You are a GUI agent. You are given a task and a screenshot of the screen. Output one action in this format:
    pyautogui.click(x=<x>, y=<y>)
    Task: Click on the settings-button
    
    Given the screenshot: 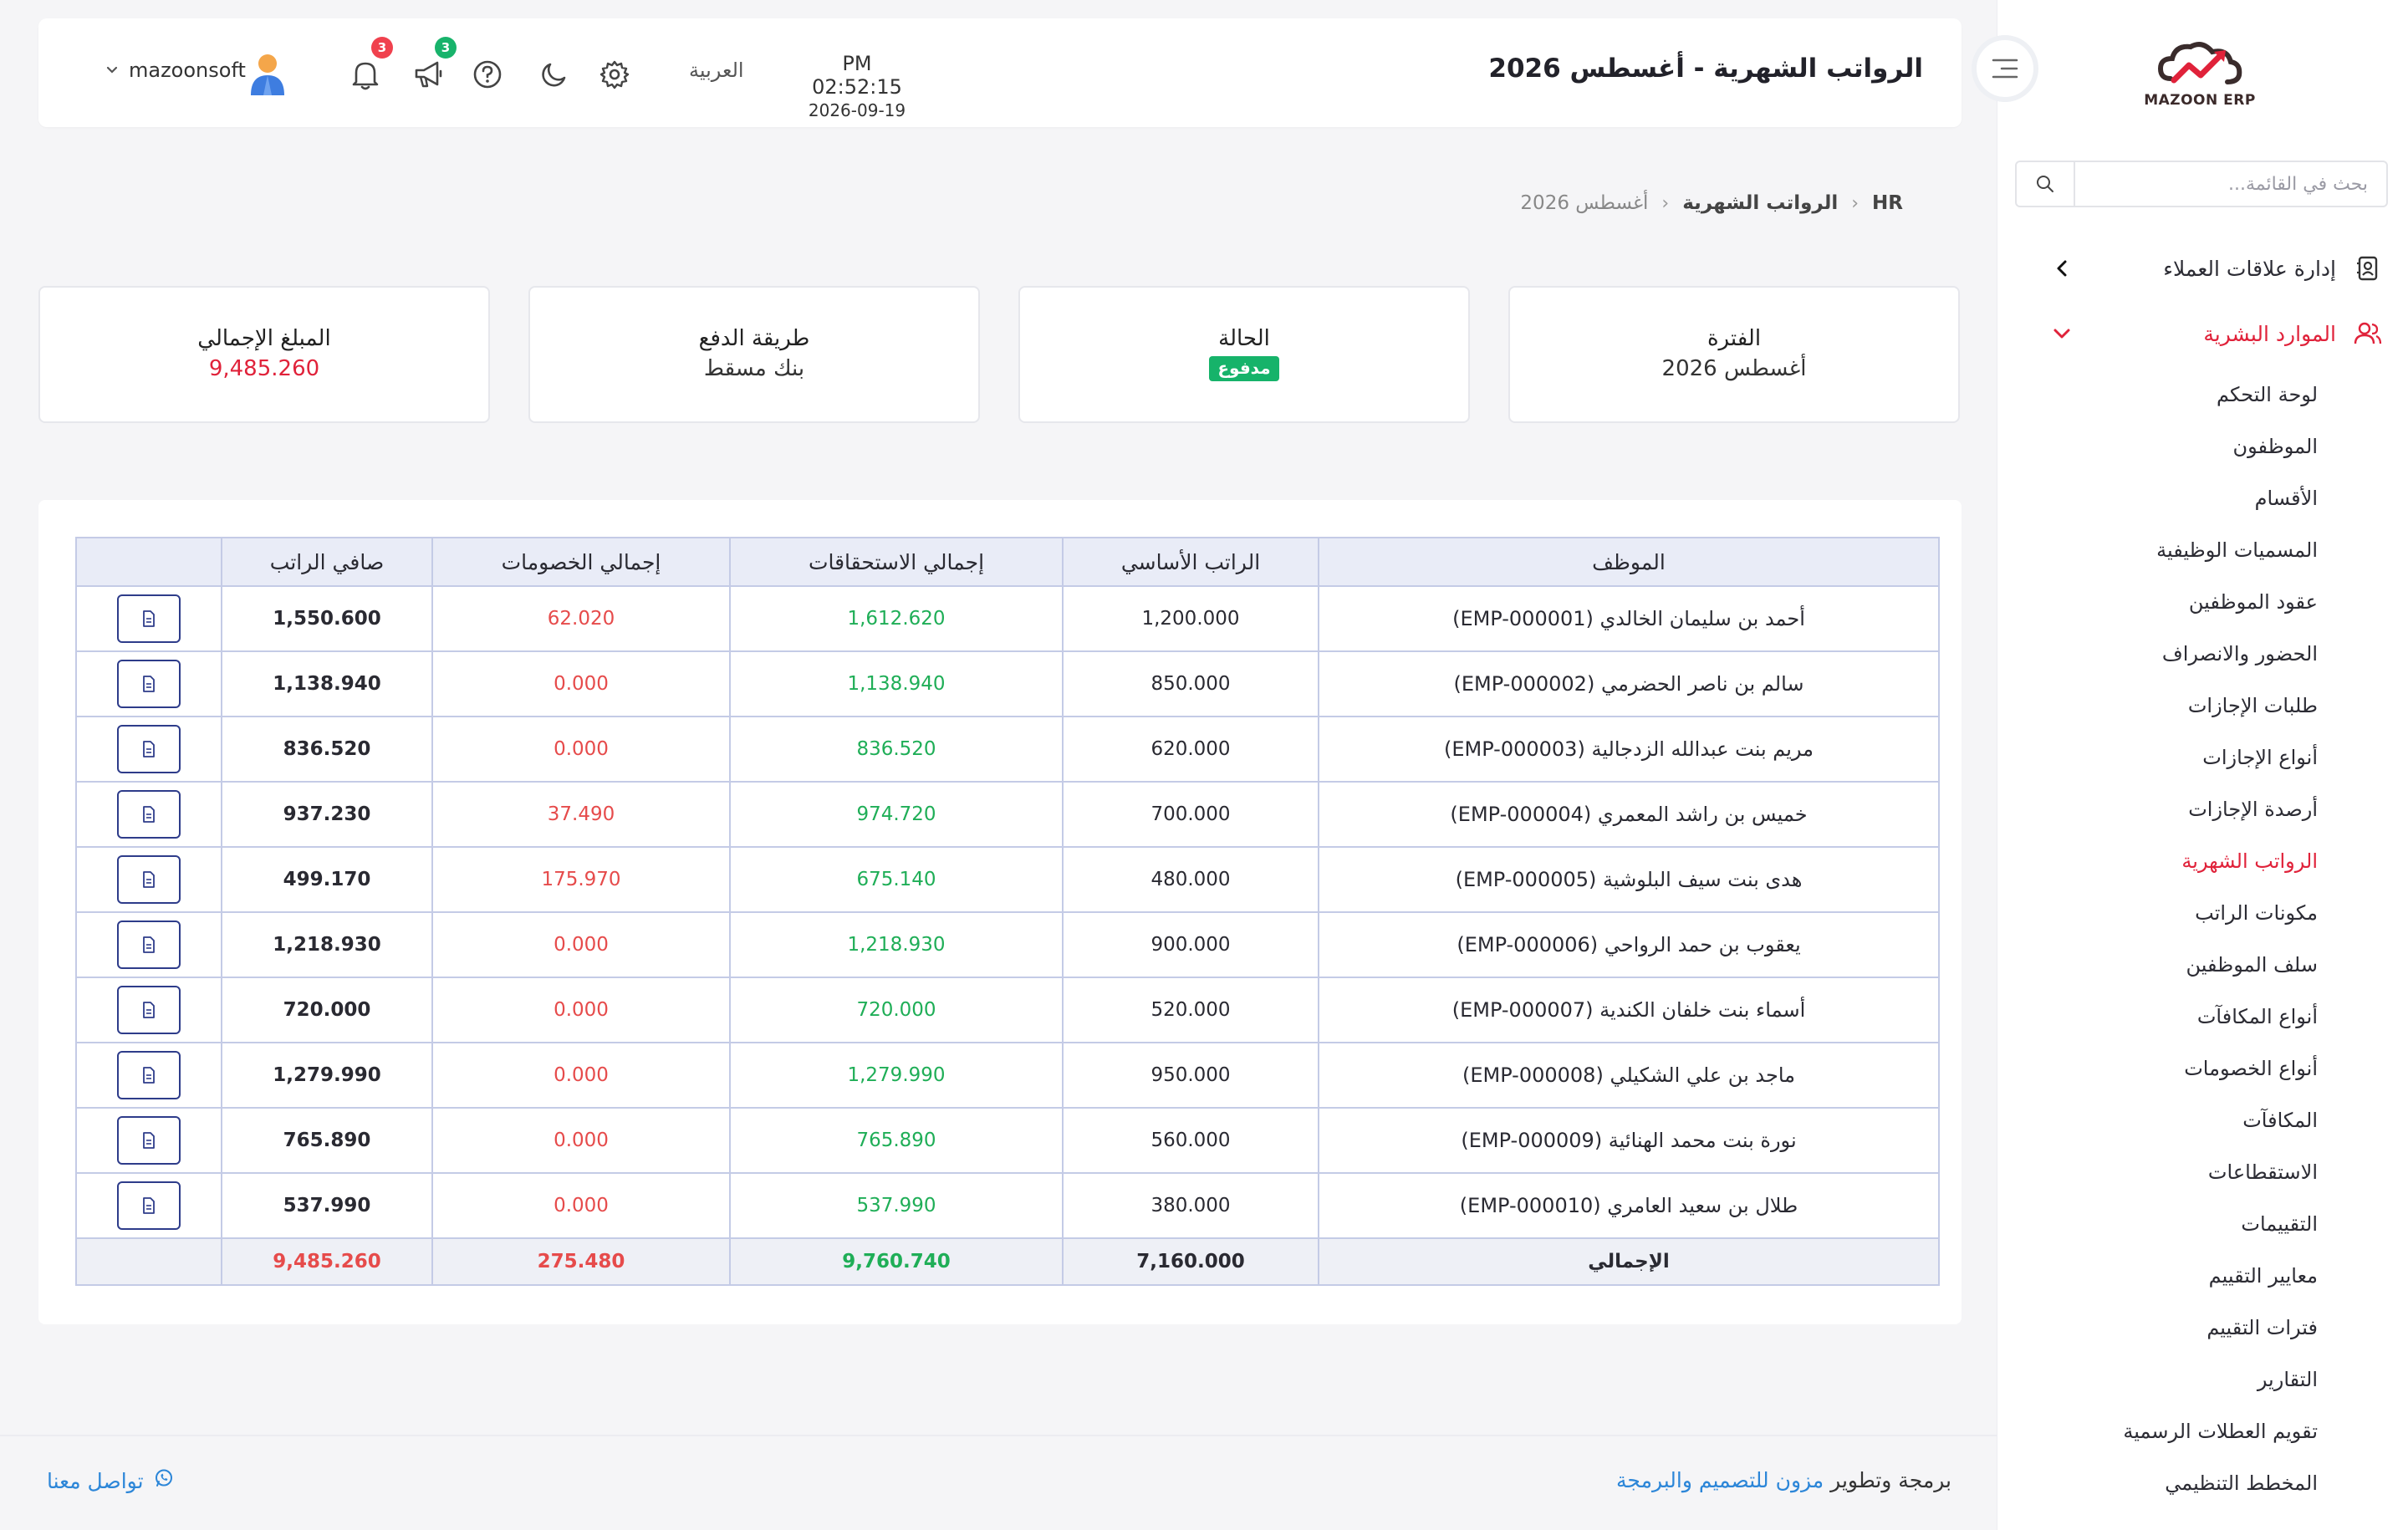 What is the action you would take?
    pyautogui.click(x=614, y=74)
    